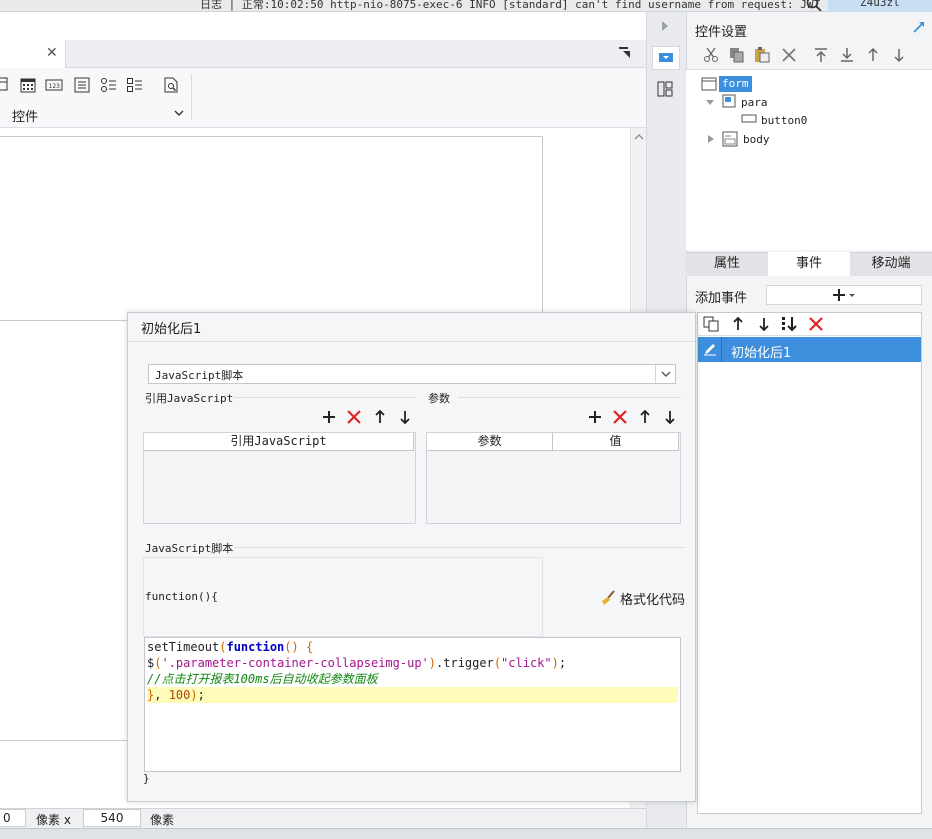  What do you see at coordinates (666, 58) in the screenshot?
I see `widget-settings-toggle` at bounding box center [666, 58].